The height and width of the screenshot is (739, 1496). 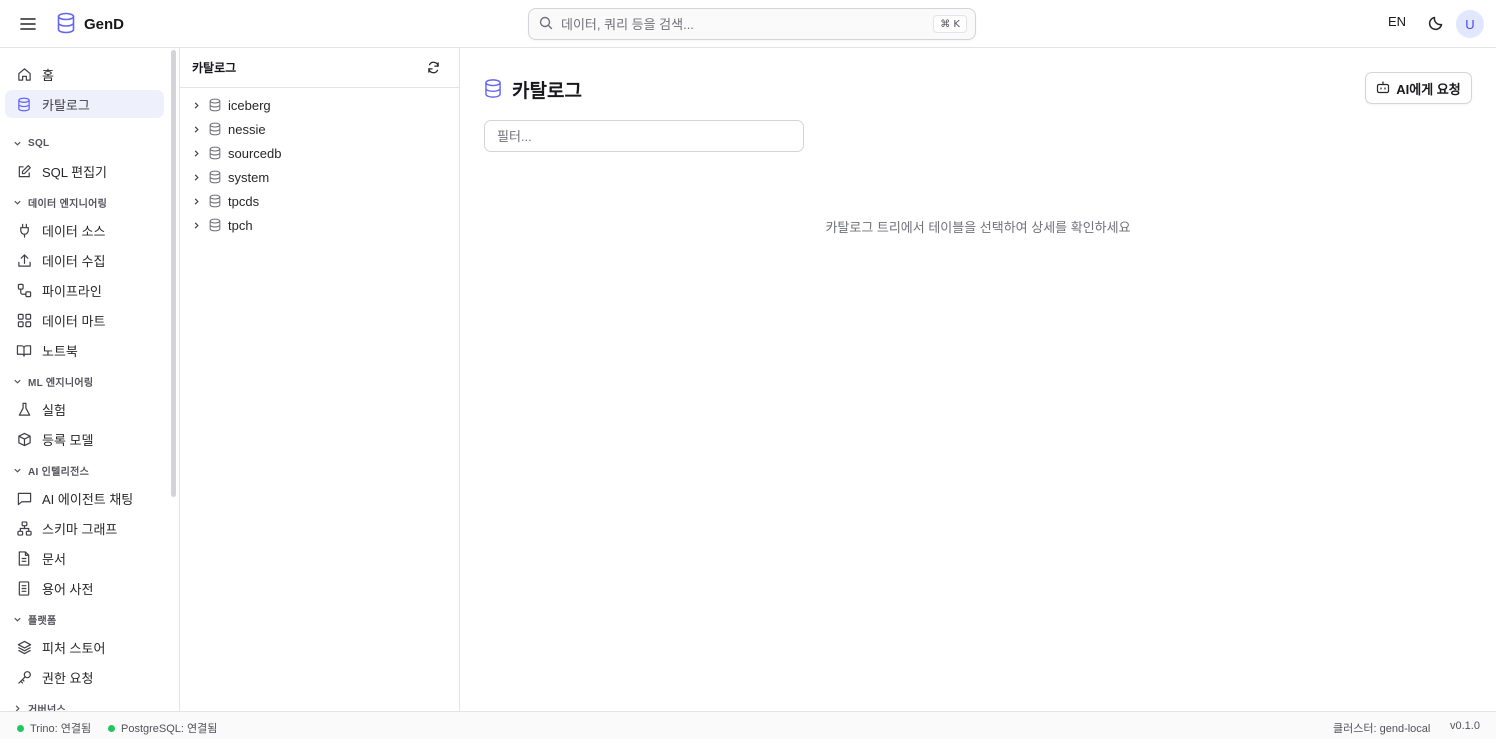 What do you see at coordinates (24, 677) in the screenshot?
I see `key-icon` at bounding box center [24, 677].